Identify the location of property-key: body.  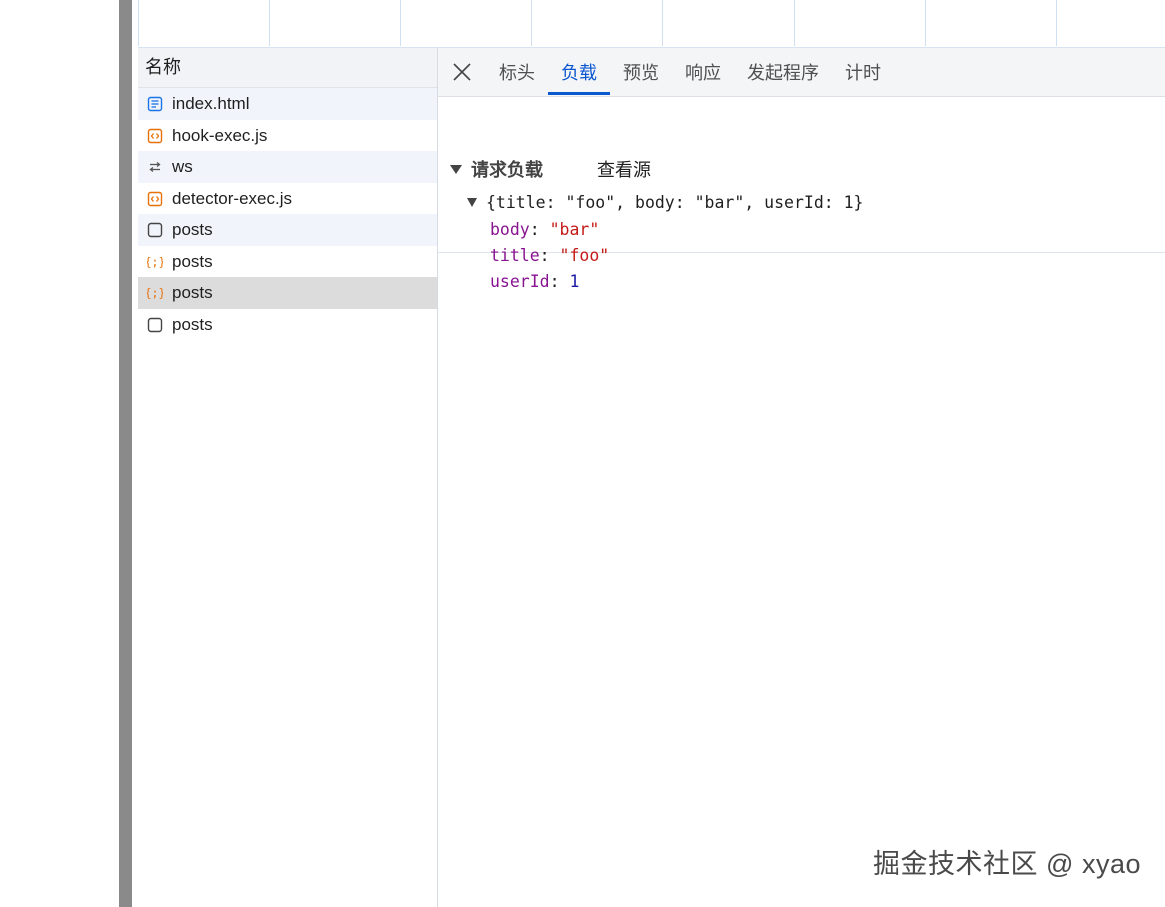
(510, 229).